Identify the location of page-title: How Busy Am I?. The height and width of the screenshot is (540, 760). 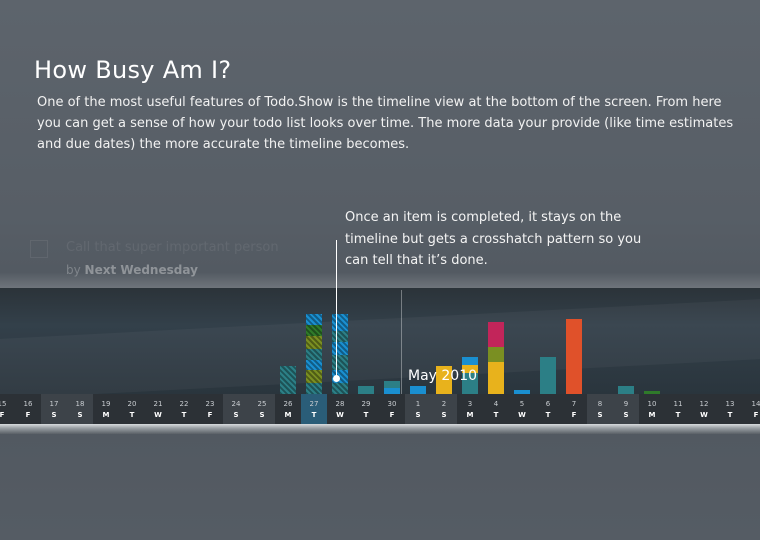
(133, 70).